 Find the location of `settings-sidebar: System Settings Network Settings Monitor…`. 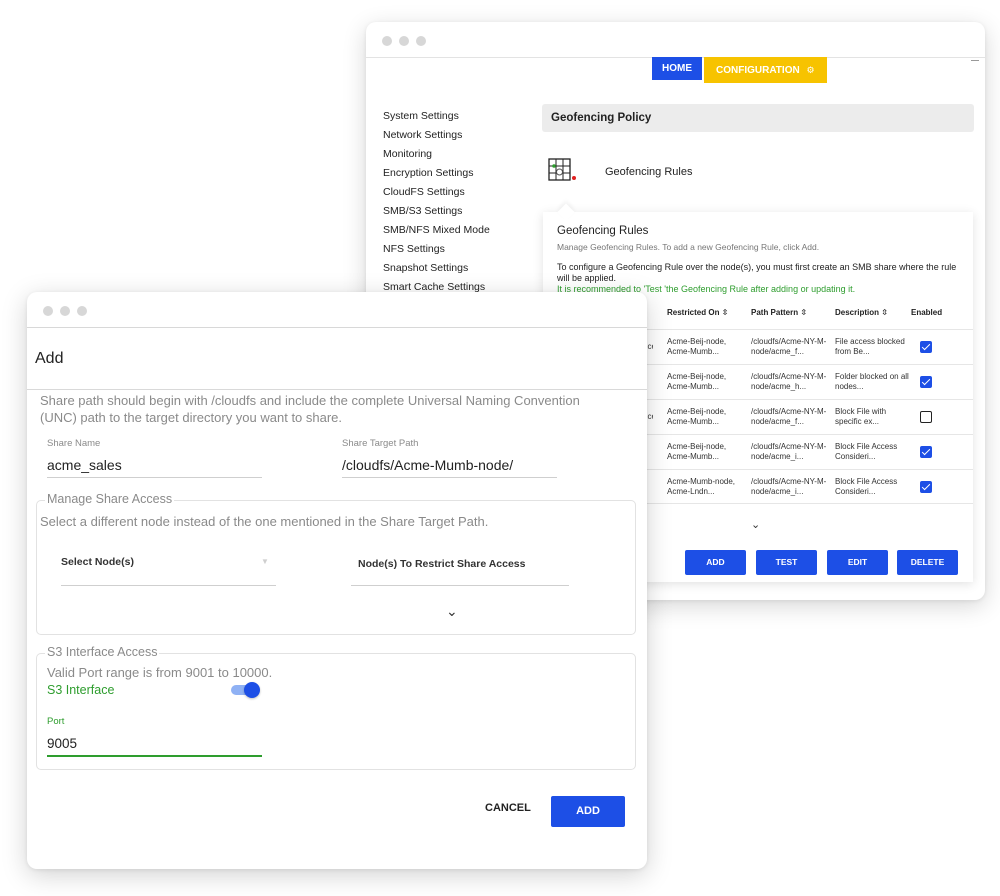

settings-sidebar: System Settings Network Settings Monitor… is located at coordinates (436, 202).